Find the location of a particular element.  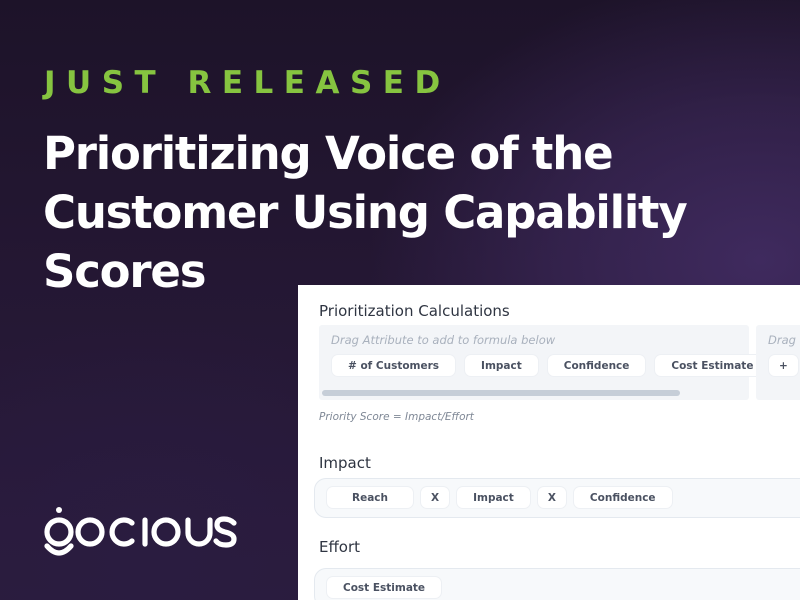

headline-line-1: Prioritizing Voice of the is located at coordinates (328, 153).